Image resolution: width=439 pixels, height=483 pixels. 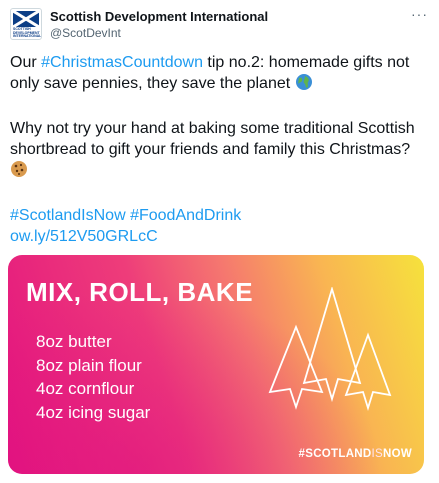 What do you see at coordinates (159, 17) in the screenshot?
I see `display-name: Scottish Development International` at bounding box center [159, 17].